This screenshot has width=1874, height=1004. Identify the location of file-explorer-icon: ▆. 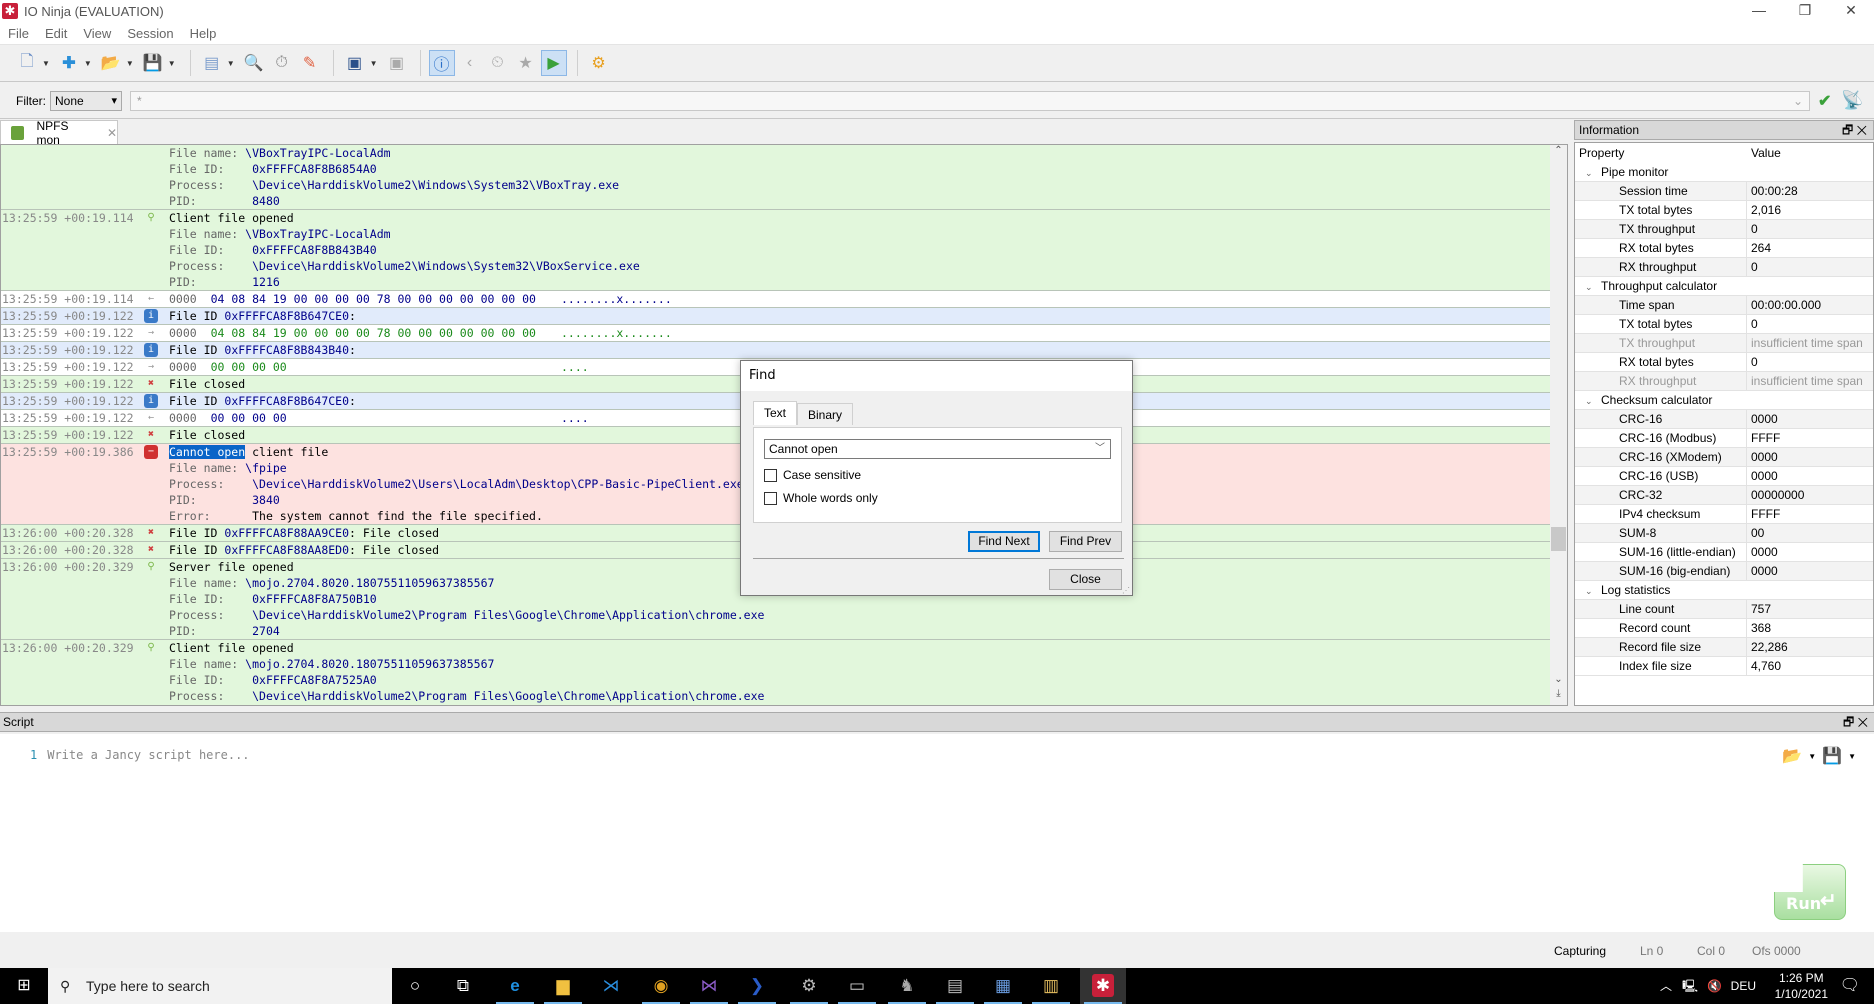
(563, 986).